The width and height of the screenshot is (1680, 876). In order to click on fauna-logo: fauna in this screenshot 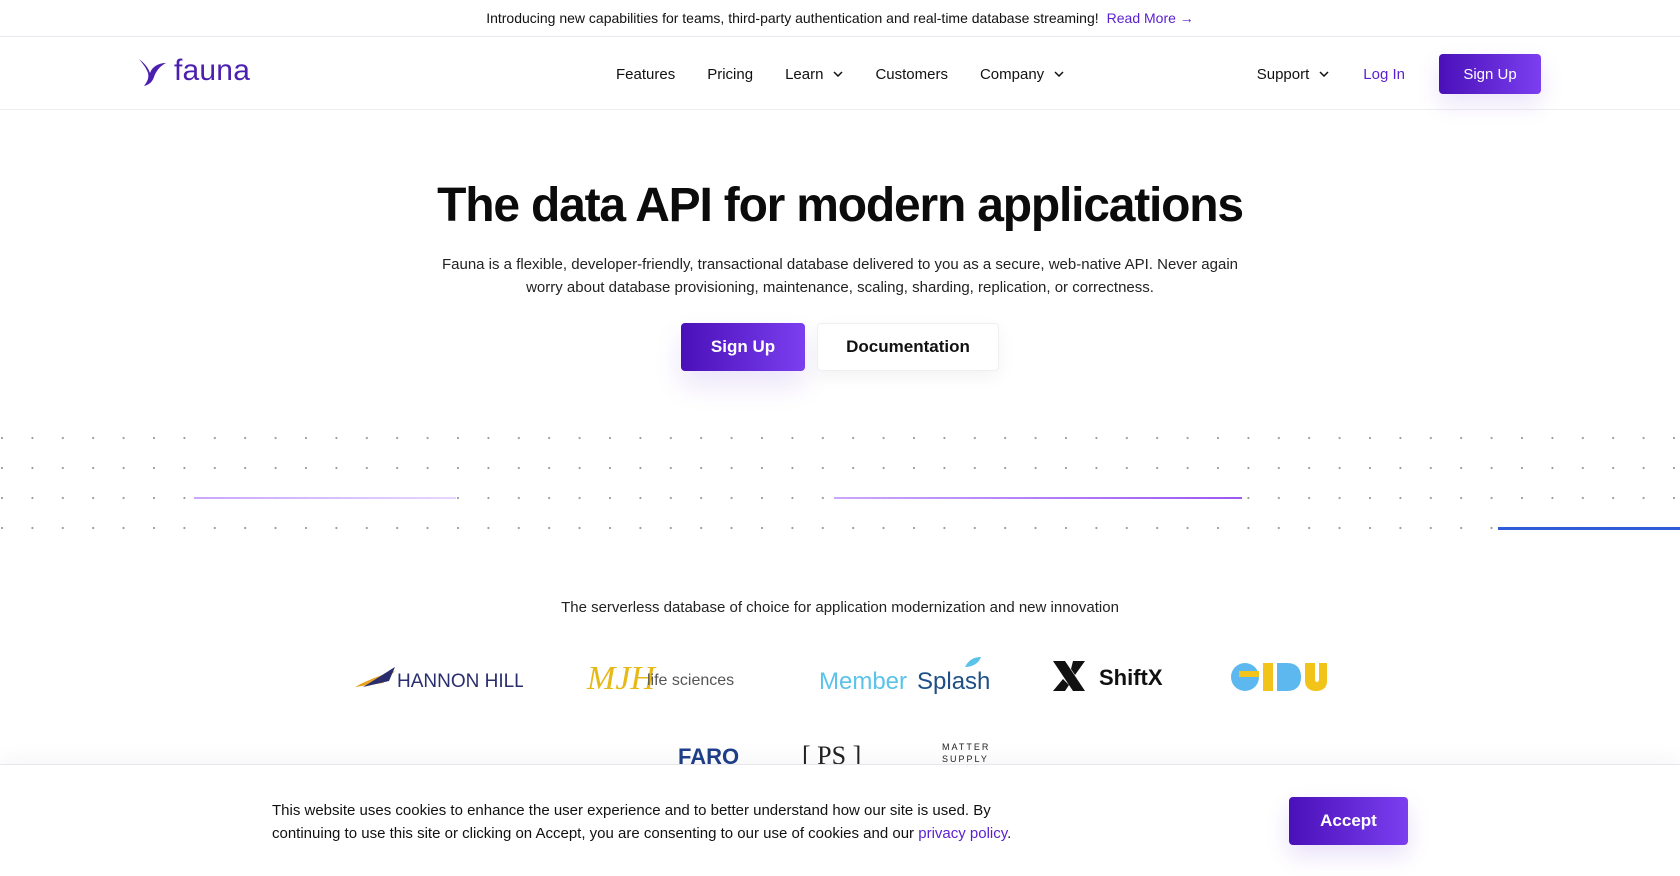, I will do `click(194, 71)`.